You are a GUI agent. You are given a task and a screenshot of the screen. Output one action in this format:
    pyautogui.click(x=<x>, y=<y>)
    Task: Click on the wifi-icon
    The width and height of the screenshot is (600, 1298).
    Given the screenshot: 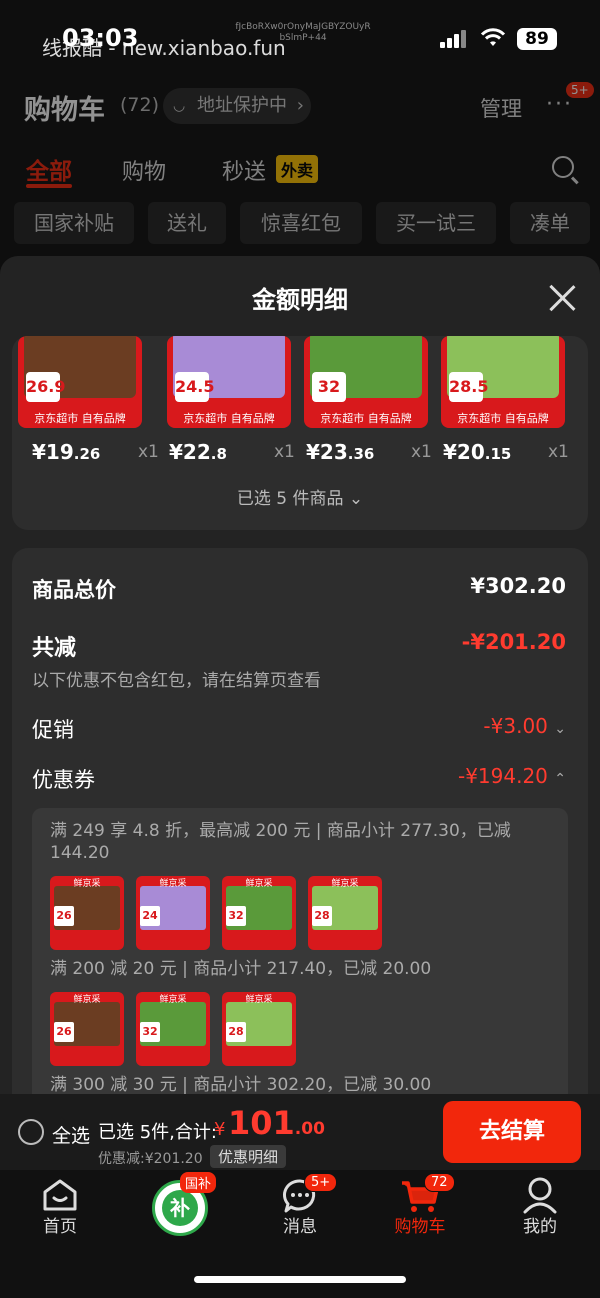 What is the action you would take?
    pyautogui.click(x=493, y=37)
    